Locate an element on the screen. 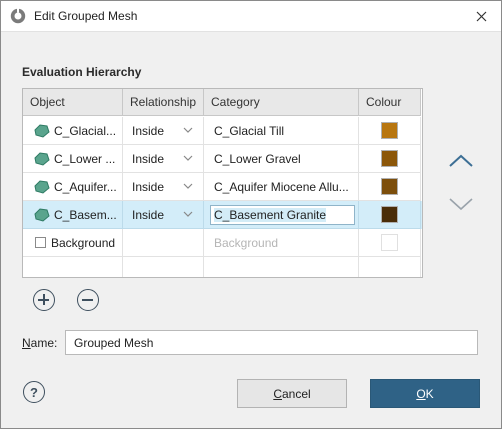  category-cell: C_Glacial Till is located at coordinates (281, 131).